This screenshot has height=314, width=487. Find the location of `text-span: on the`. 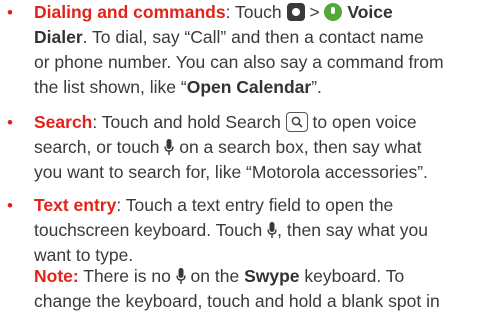

text-span: on the is located at coordinates (215, 276).